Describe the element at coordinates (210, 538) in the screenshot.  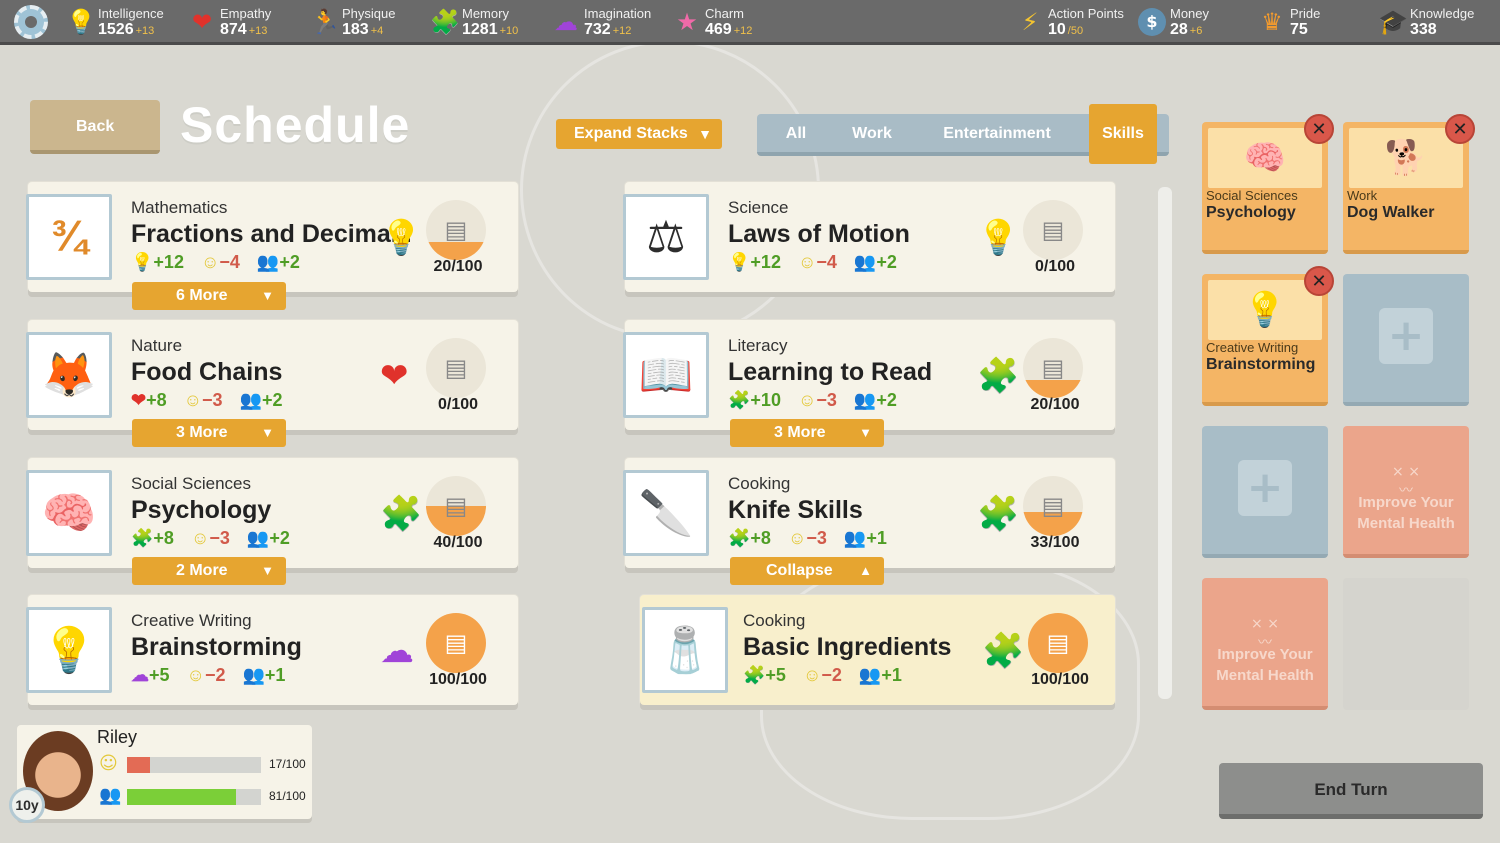
I see `skill-effects: 🧩+8 ☺−3 👥+2` at that location.